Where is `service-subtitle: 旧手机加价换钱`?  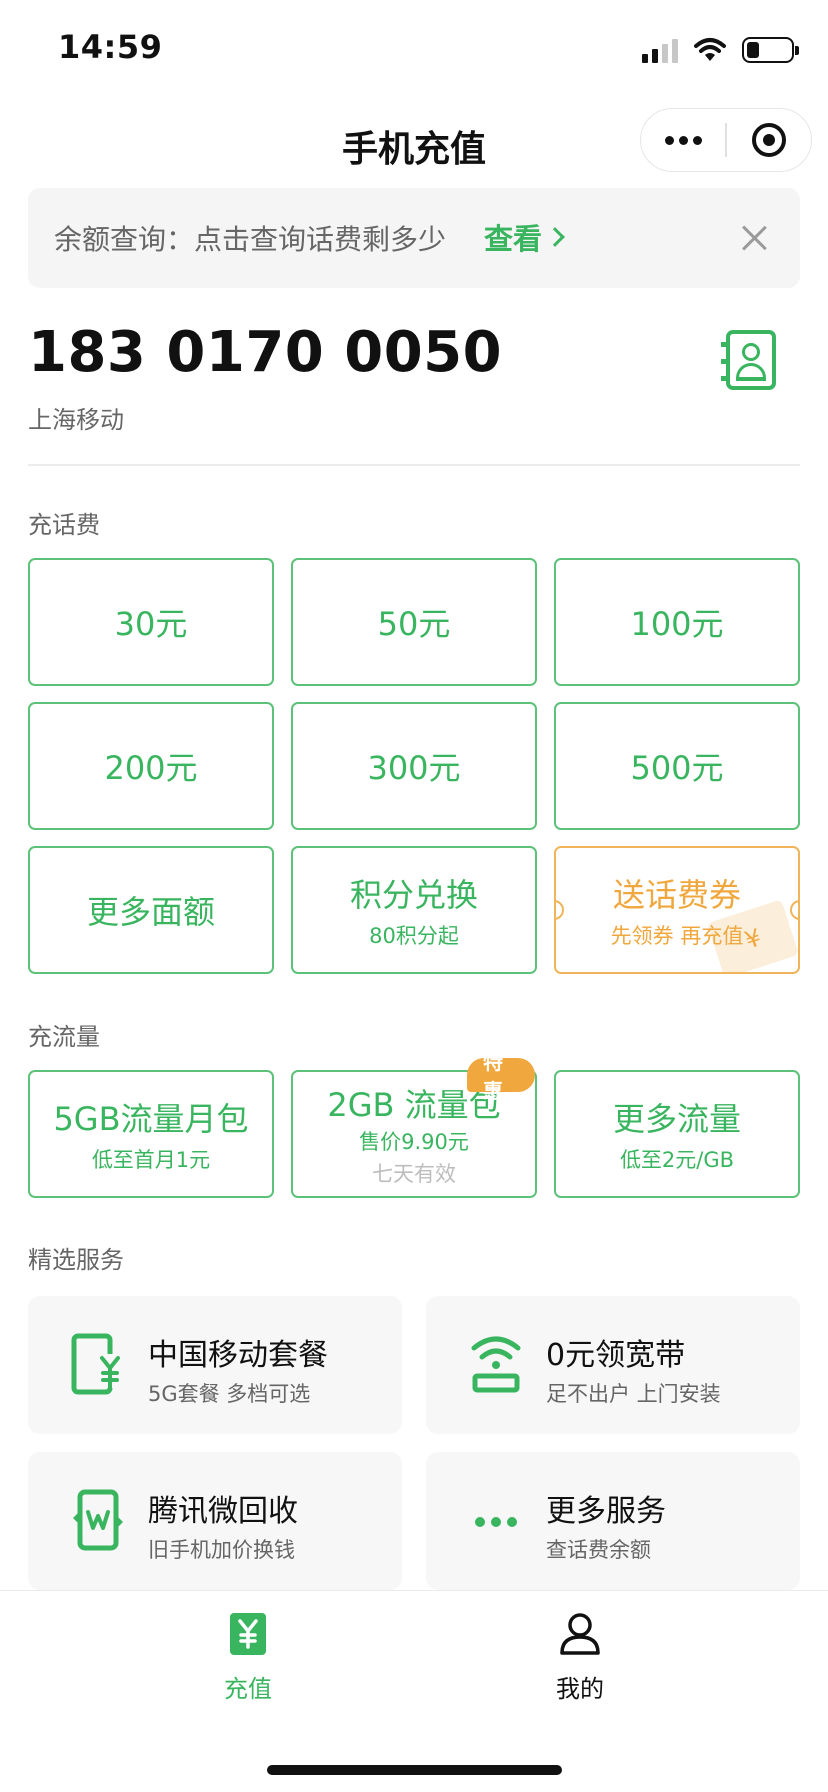 service-subtitle: 旧手机加价换钱 is located at coordinates (221, 1550).